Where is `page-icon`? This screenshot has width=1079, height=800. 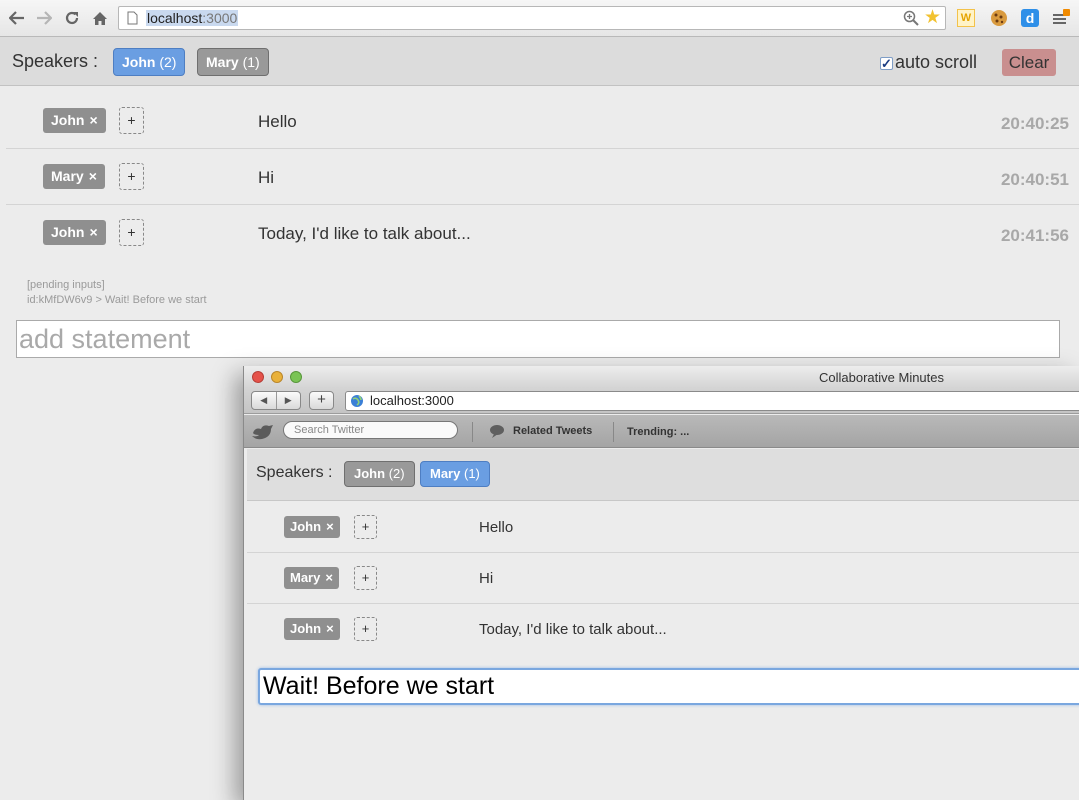
page-icon is located at coordinates (132, 19).